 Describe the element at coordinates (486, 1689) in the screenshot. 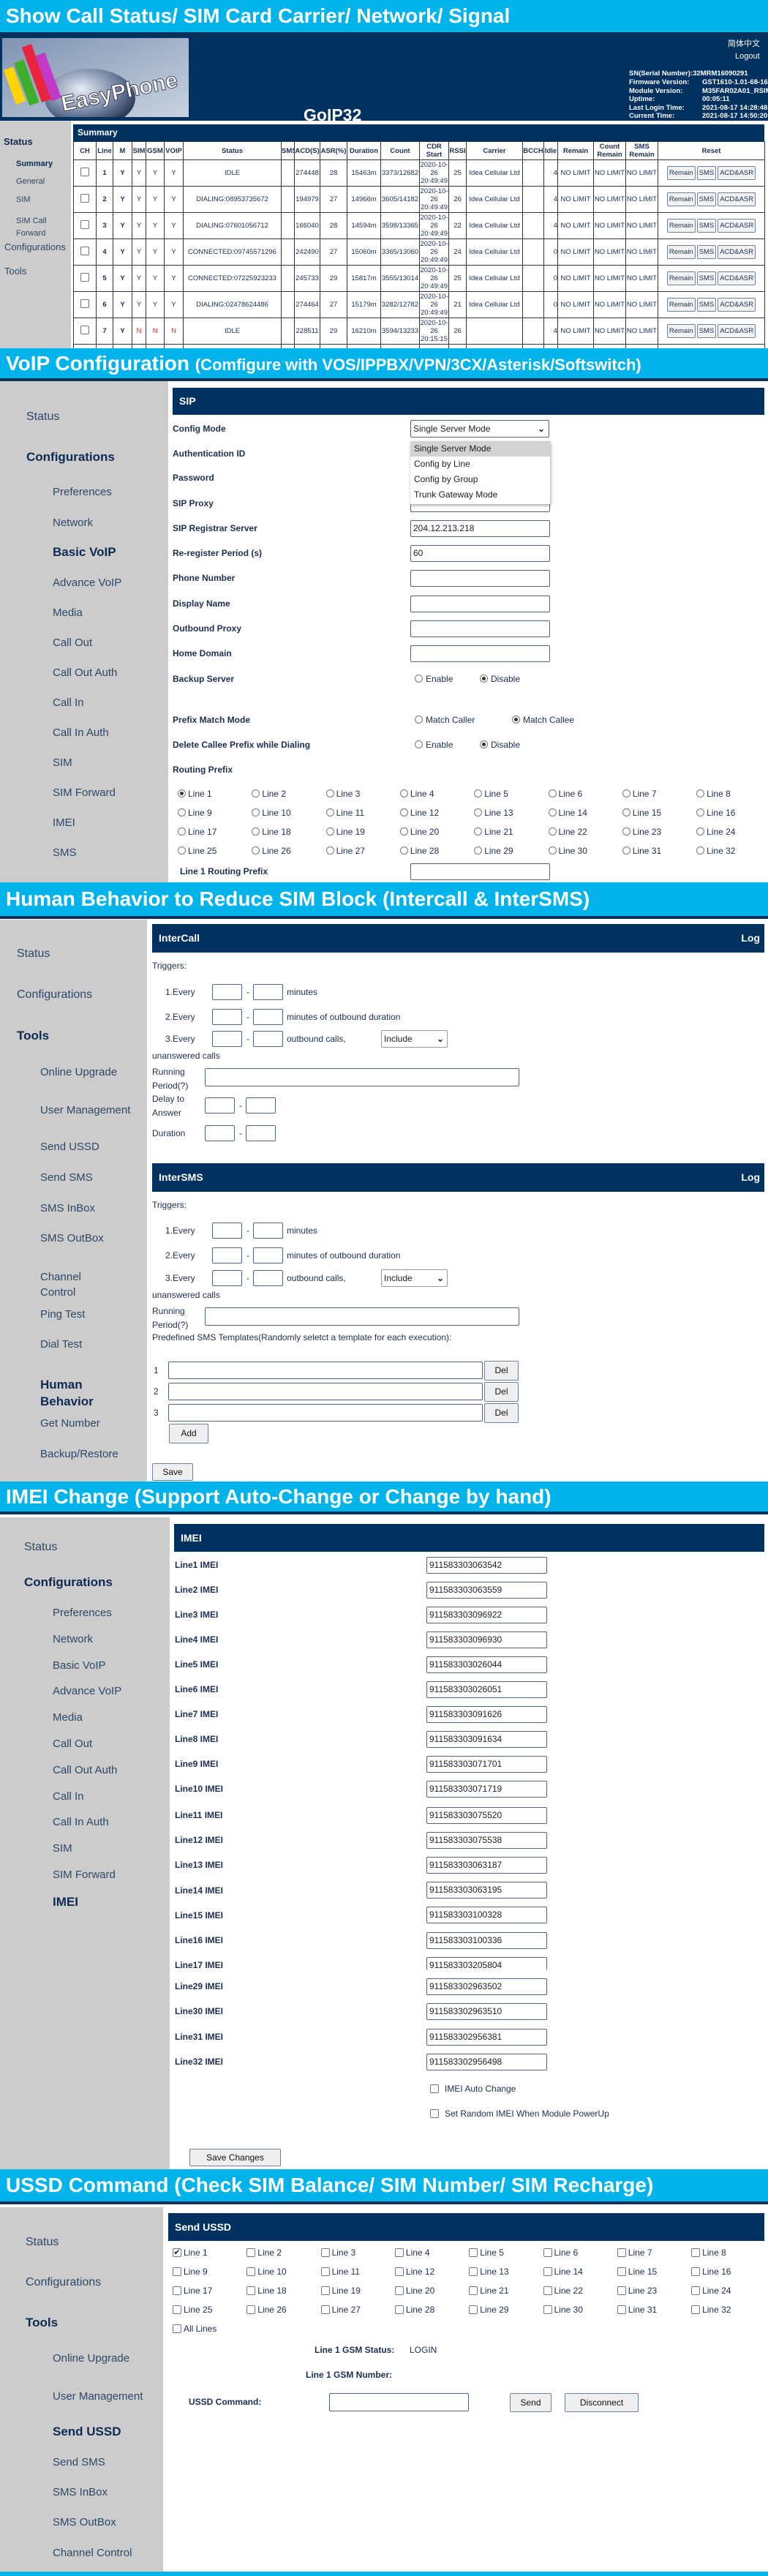

I see `imei-input: 911583303026051` at that location.